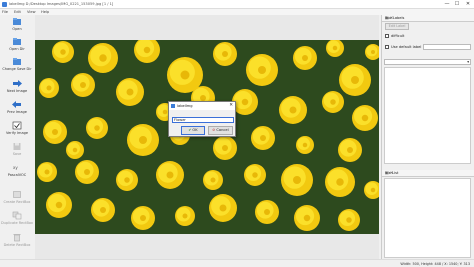 This screenshot has width=474, height=267. Describe the element at coordinates (17, 202) in the screenshot. I see `create-rectbox-label: Create RectBox` at that location.